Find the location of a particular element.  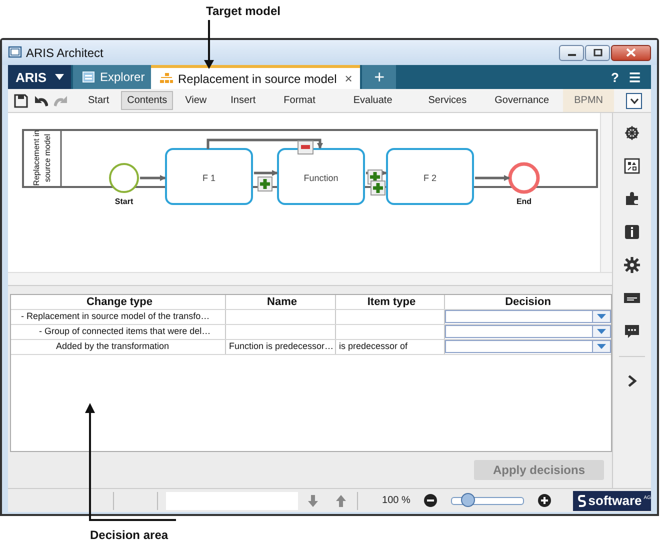

ribbon-dropdown-button is located at coordinates (634, 100).